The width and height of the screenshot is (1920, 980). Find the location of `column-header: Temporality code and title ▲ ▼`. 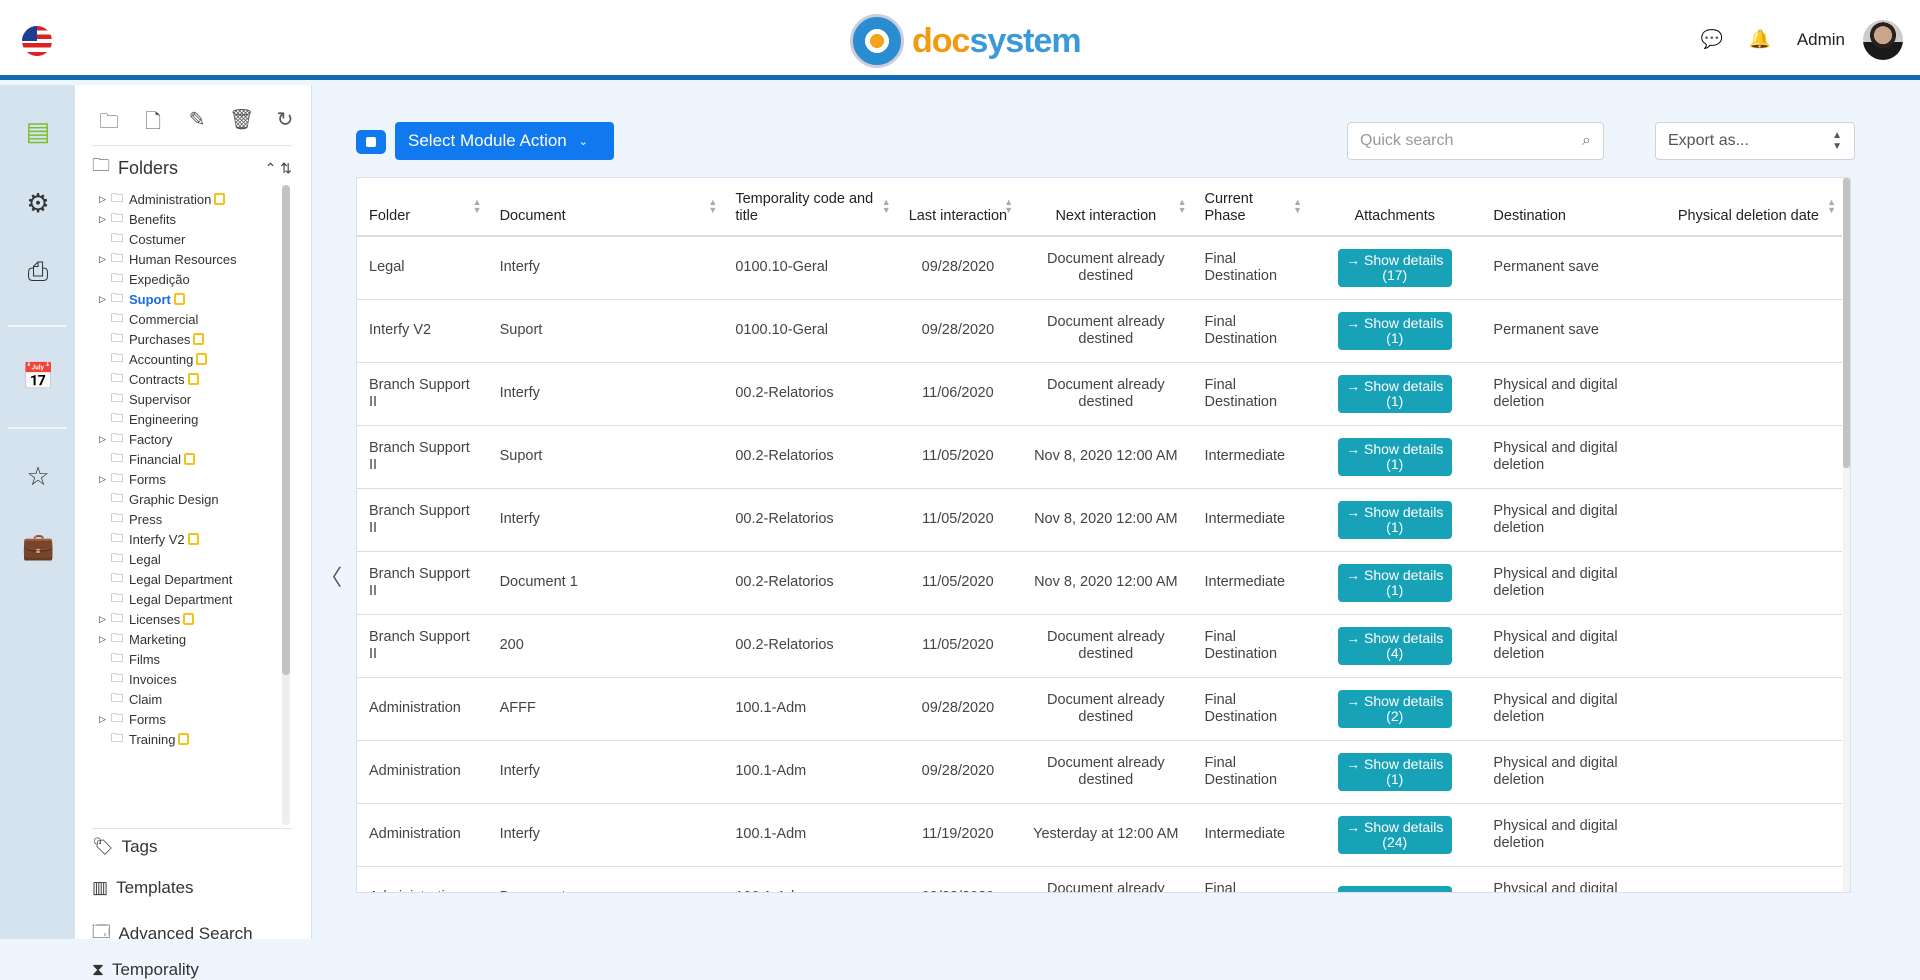

column-header: Temporality code and title ▲ ▼ is located at coordinates (810, 207).